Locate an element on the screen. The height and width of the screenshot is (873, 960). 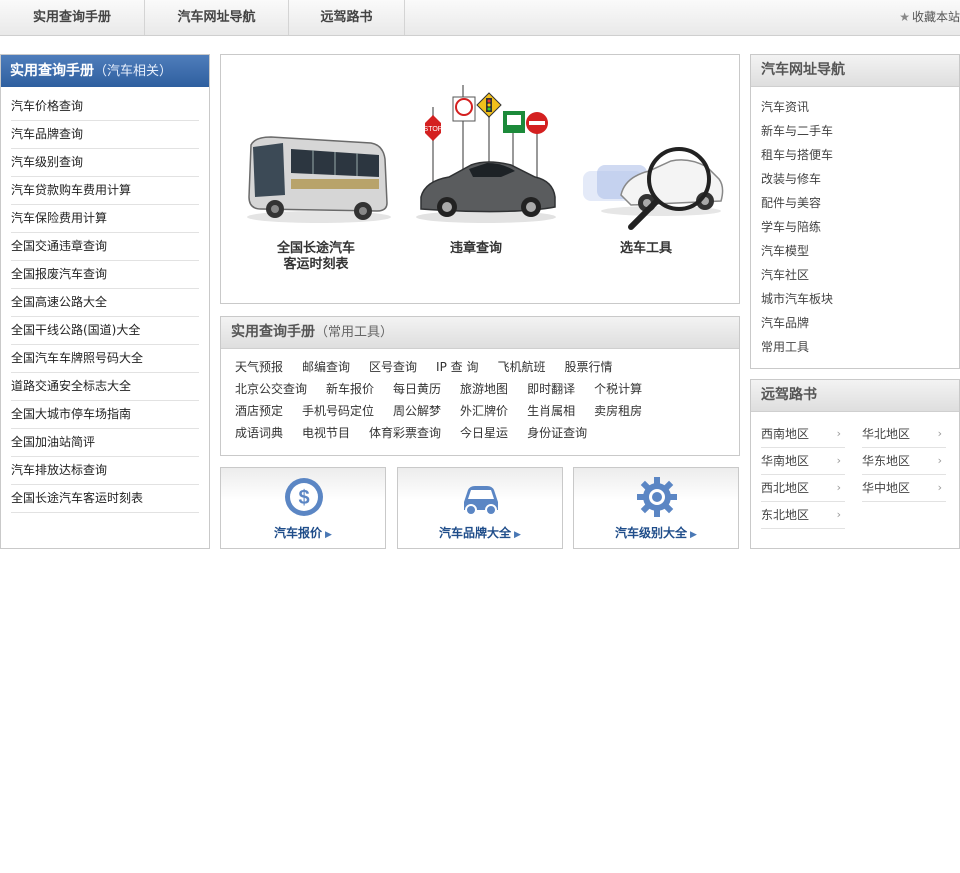
nav-link-item: 汽车品牌 is located at coordinates (860, 323).